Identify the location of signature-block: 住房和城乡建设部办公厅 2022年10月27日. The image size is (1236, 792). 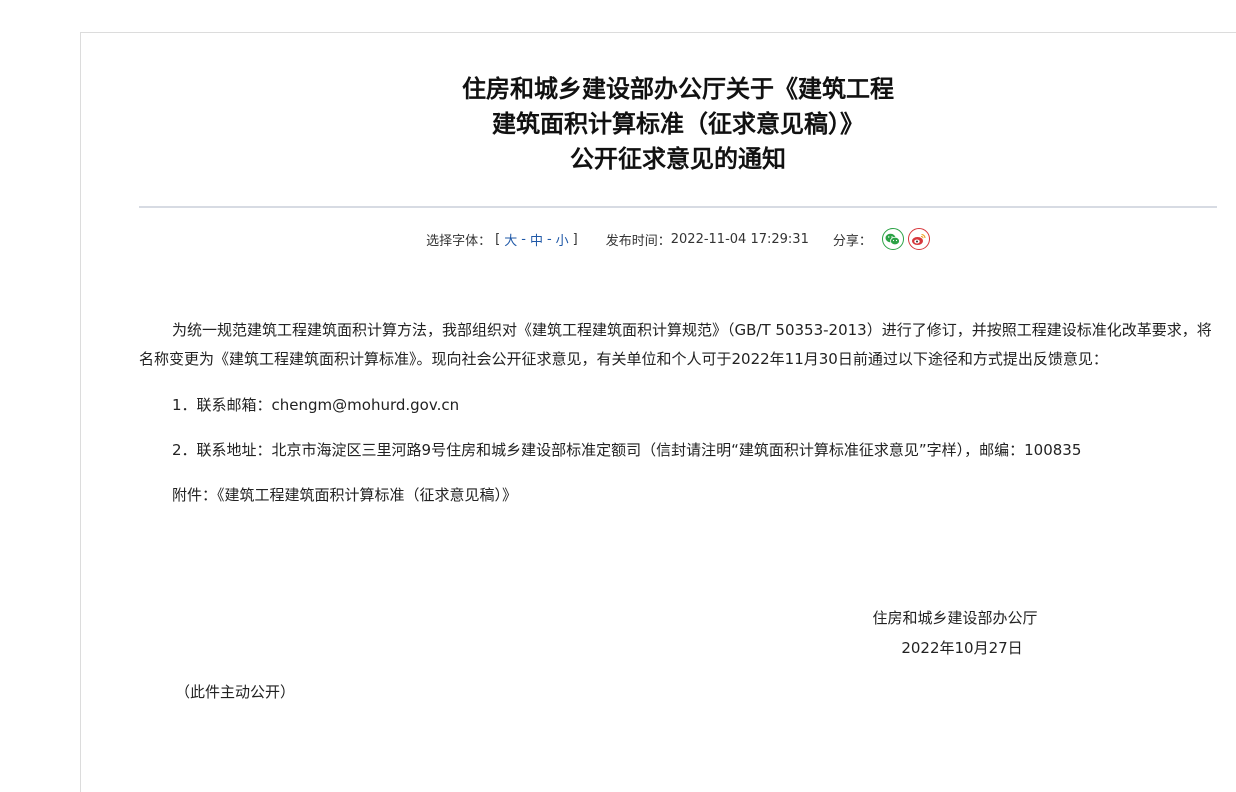
(955, 633).